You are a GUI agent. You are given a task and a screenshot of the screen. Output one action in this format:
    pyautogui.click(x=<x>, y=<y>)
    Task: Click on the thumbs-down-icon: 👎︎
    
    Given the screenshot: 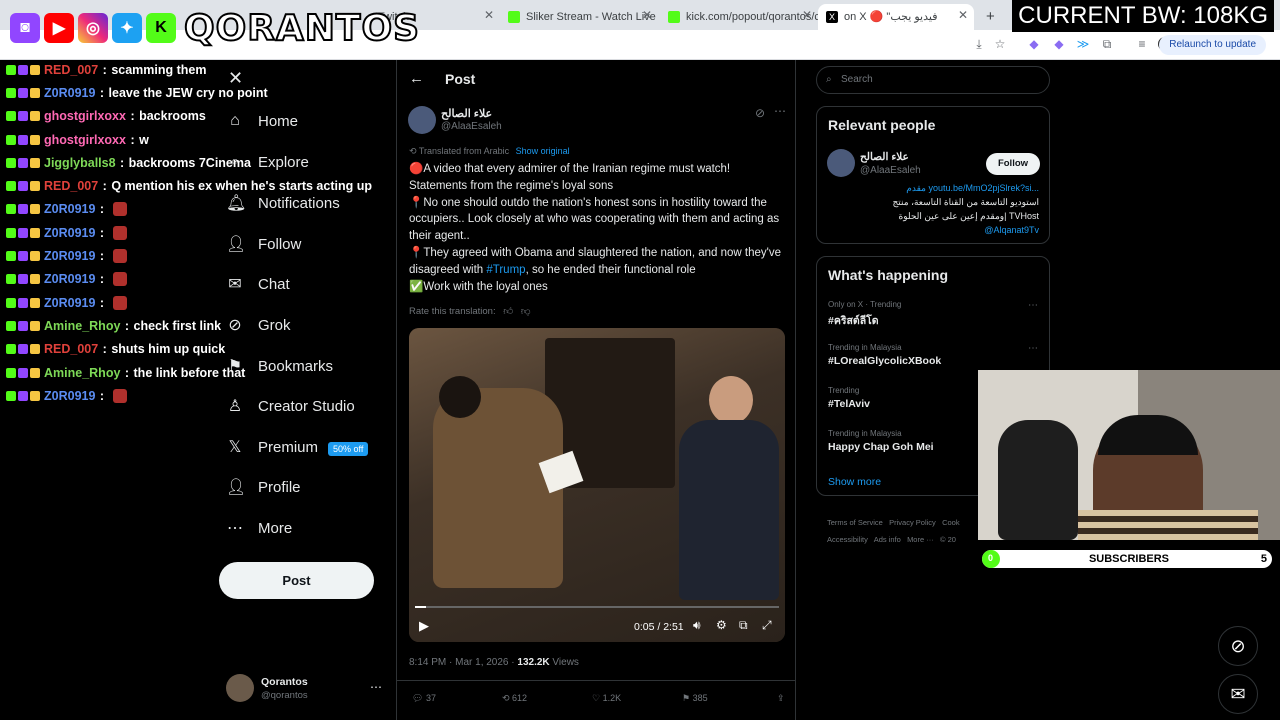 What is the action you would take?
    pyautogui.click(x=526, y=311)
    